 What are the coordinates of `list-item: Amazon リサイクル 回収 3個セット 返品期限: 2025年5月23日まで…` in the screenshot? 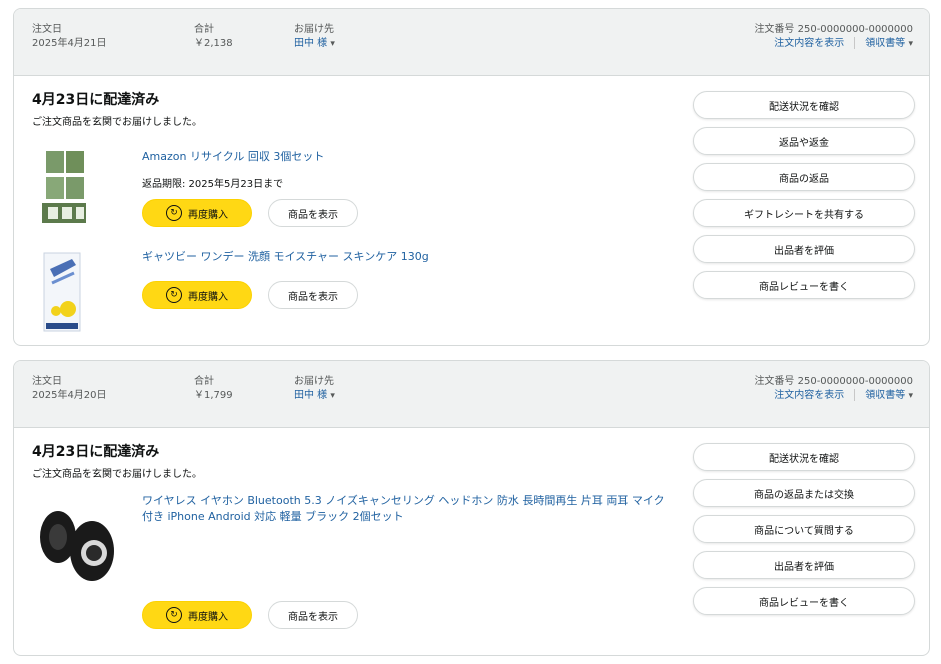 It's located at (352, 189).